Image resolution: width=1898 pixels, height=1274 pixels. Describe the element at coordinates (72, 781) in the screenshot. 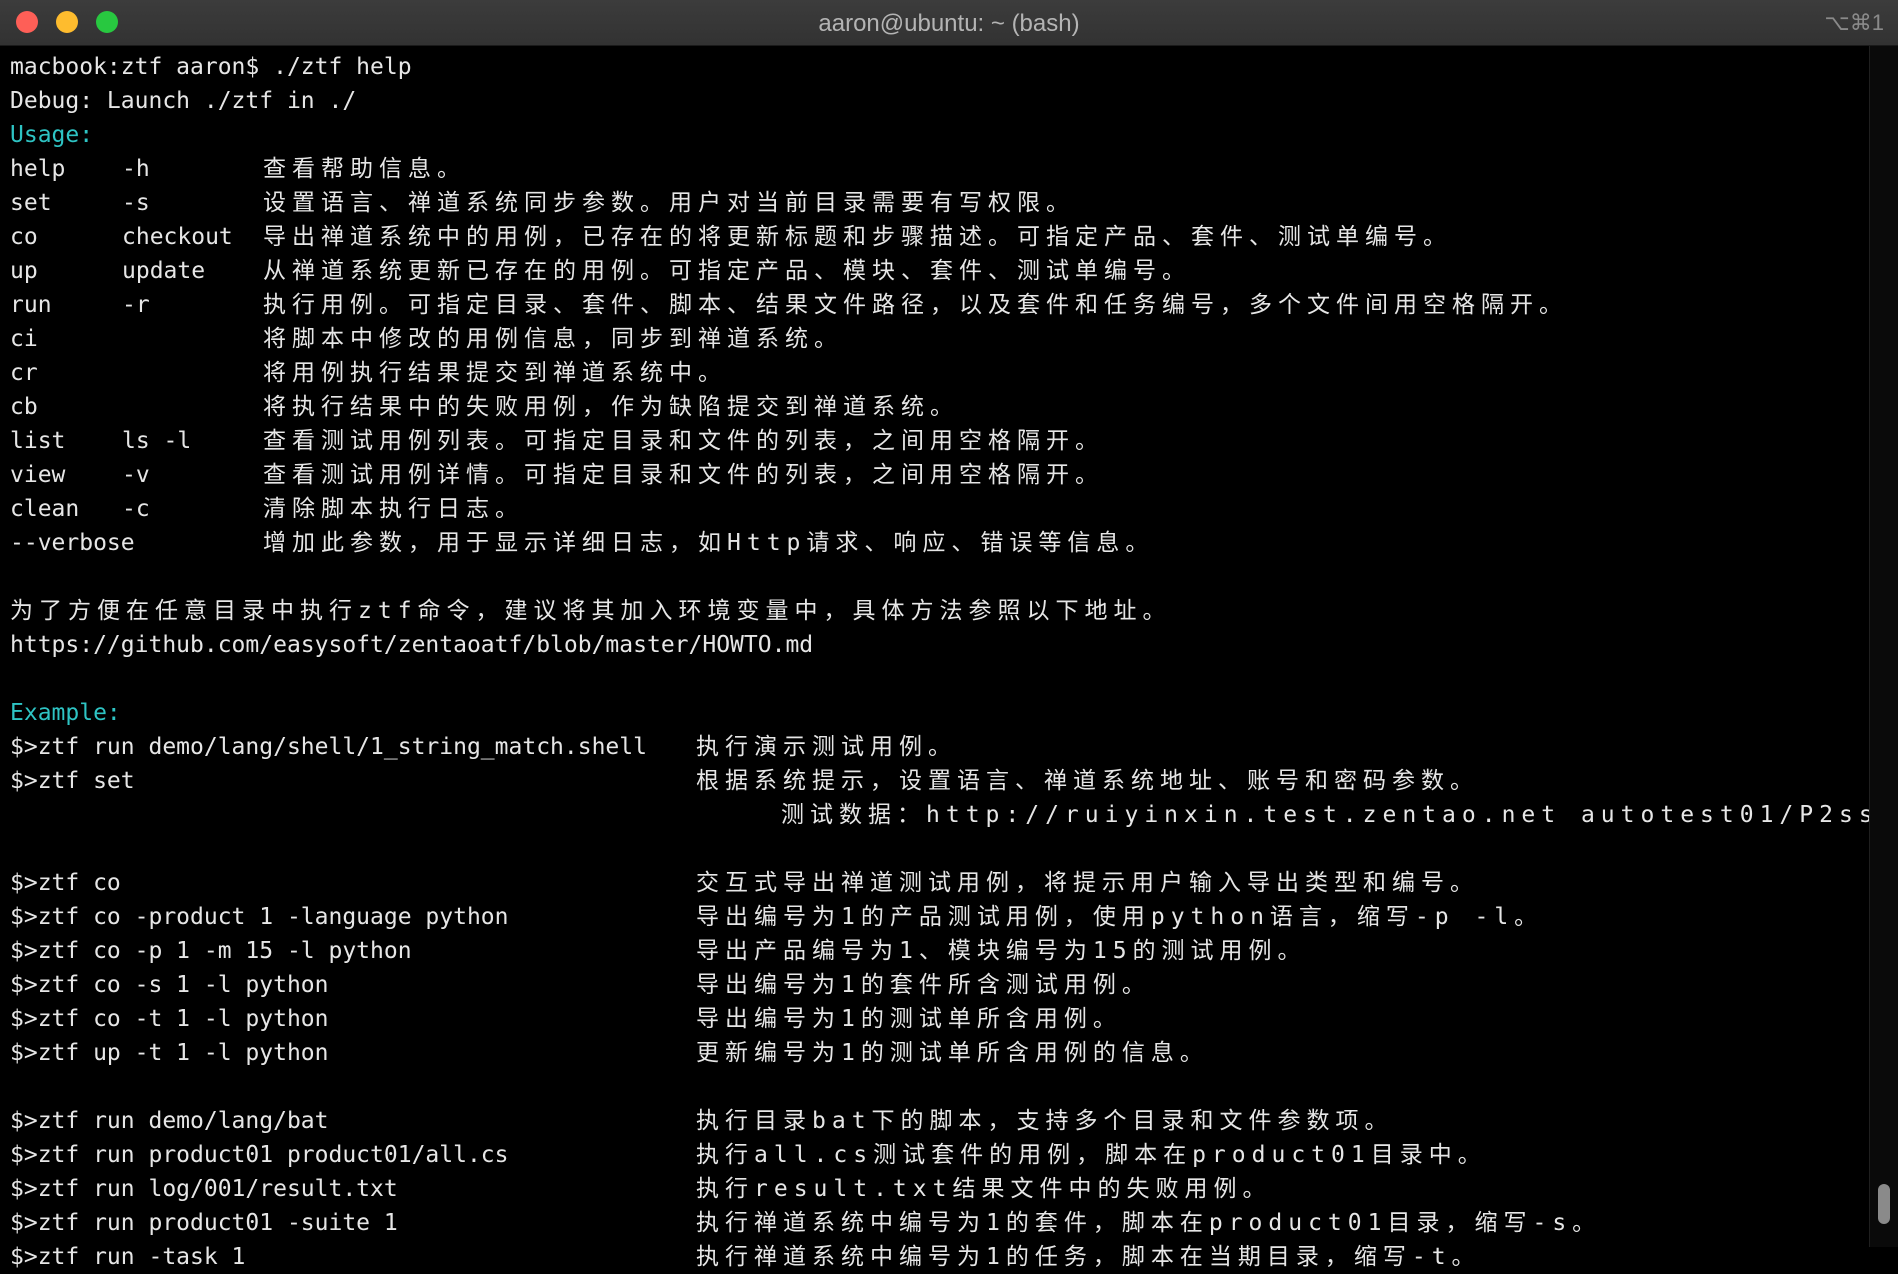

I see `example-command: $>ztf set` at that location.